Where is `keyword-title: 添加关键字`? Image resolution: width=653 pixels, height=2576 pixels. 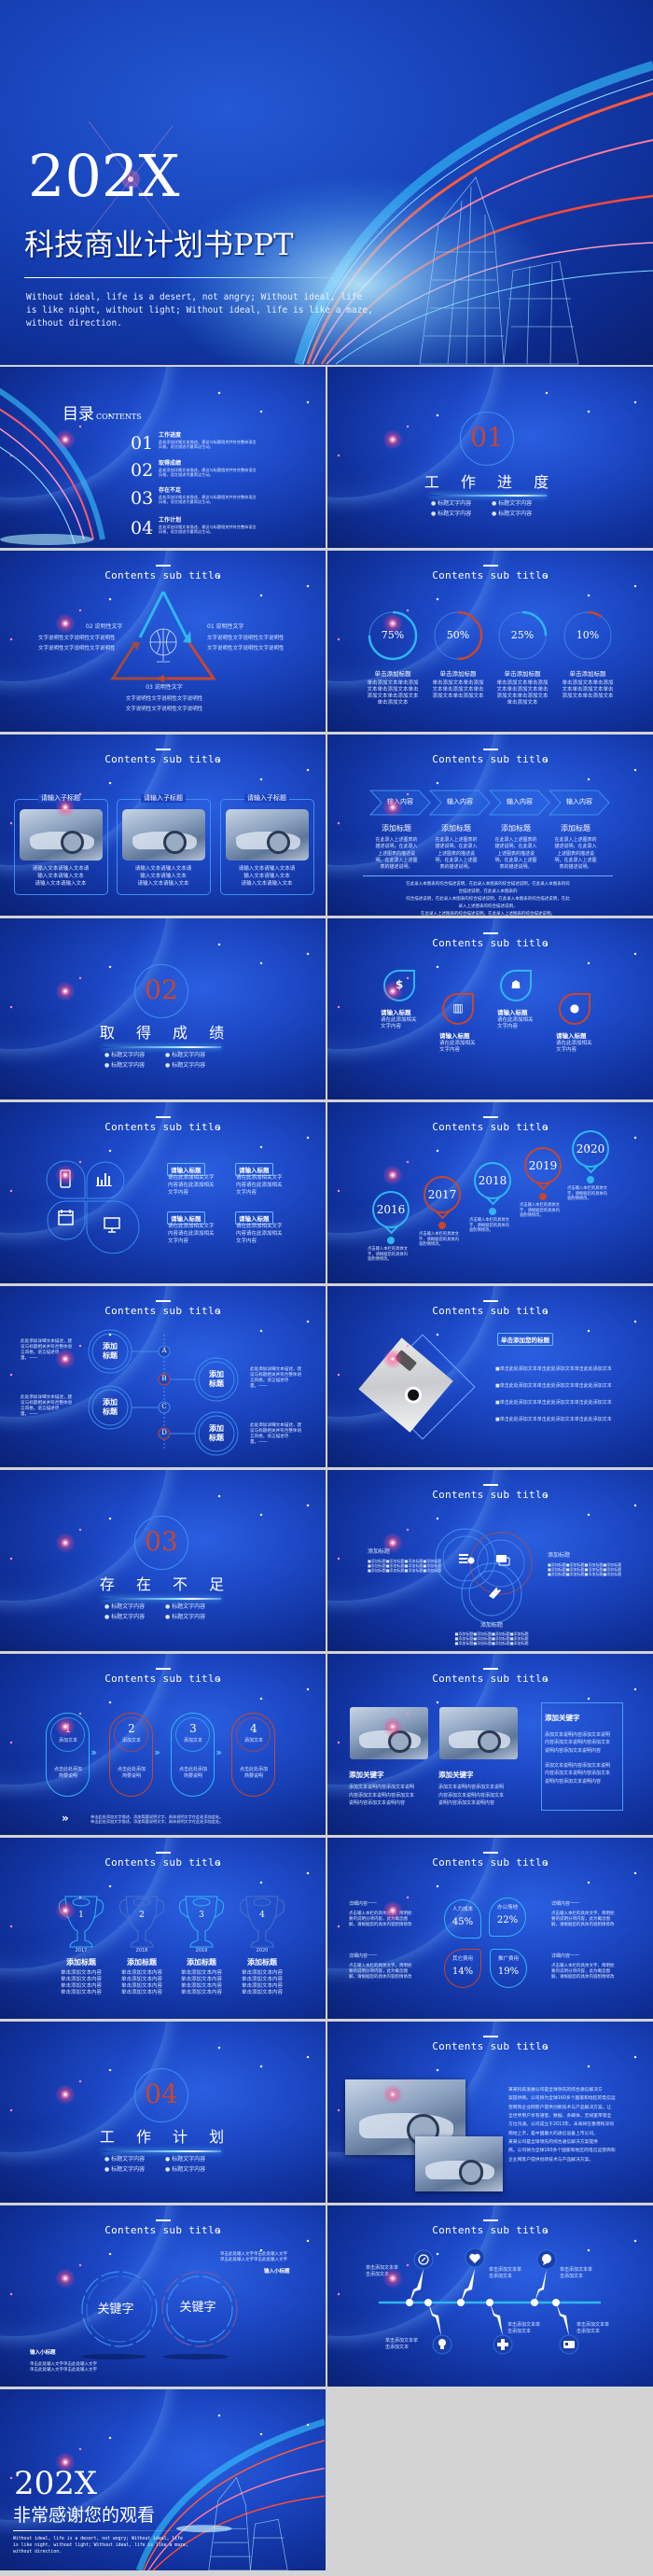 keyword-title: 添加关键字 is located at coordinates (456, 1775).